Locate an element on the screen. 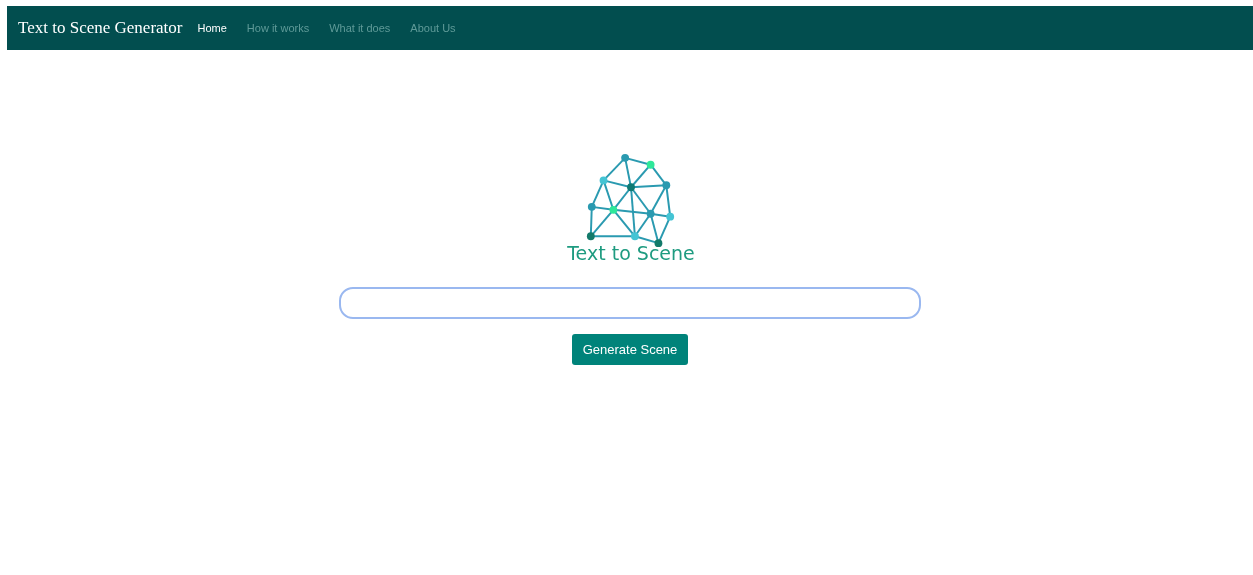 This screenshot has width=1253, height=575. nav-link: How it works is located at coordinates (278, 28).